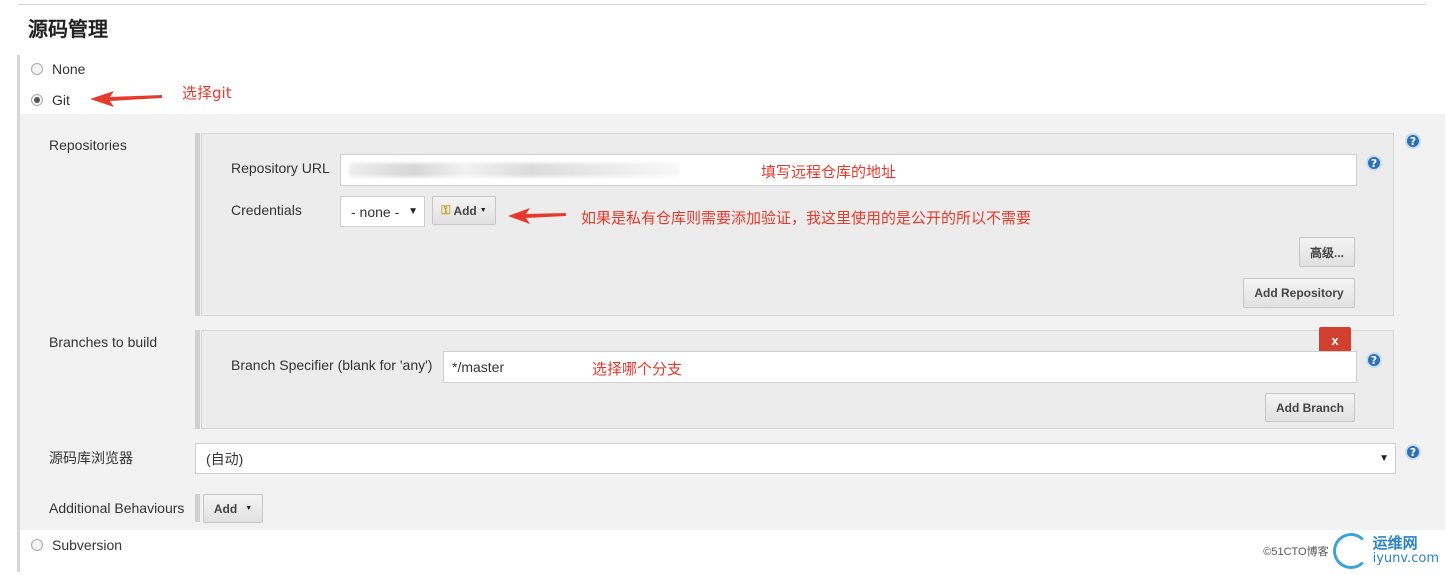  I want to click on additional-behaviours-label: Additional Behaviours, so click(117, 508).